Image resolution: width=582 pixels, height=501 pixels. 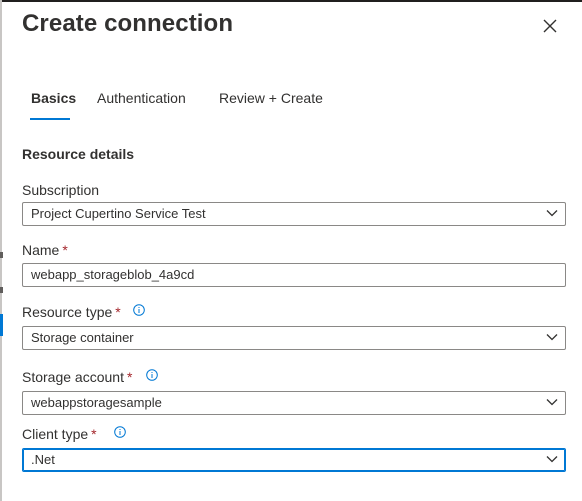 What do you see at coordinates (73, 377) in the screenshot?
I see `storage-account-label-text: Storage account` at bounding box center [73, 377].